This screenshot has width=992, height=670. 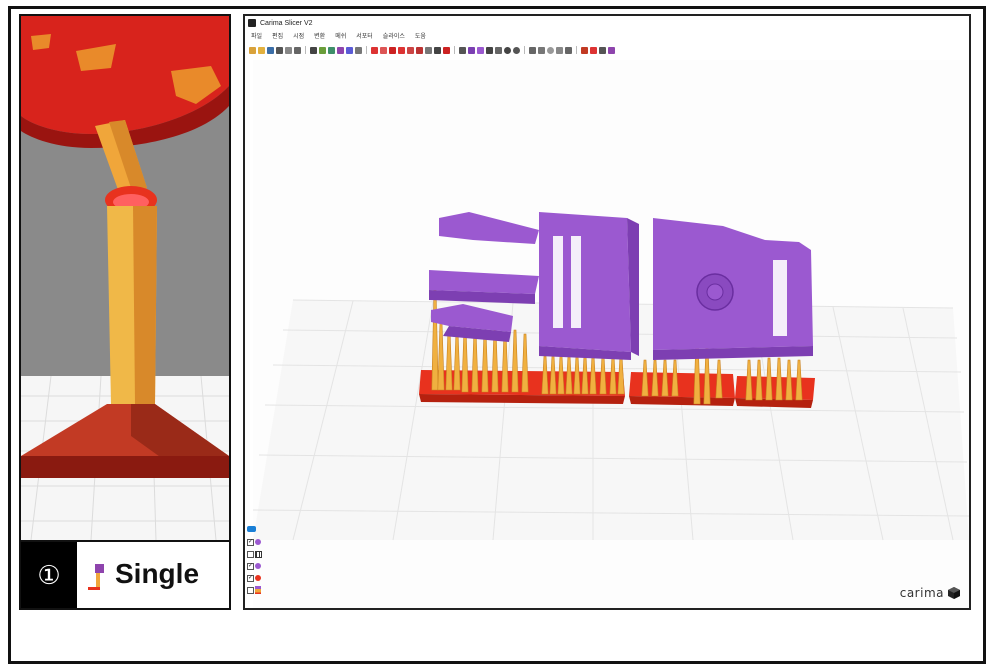 What do you see at coordinates (394, 37) in the screenshot?
I see `menu-slice: 슬라이스` at bounding box center [394, 37].